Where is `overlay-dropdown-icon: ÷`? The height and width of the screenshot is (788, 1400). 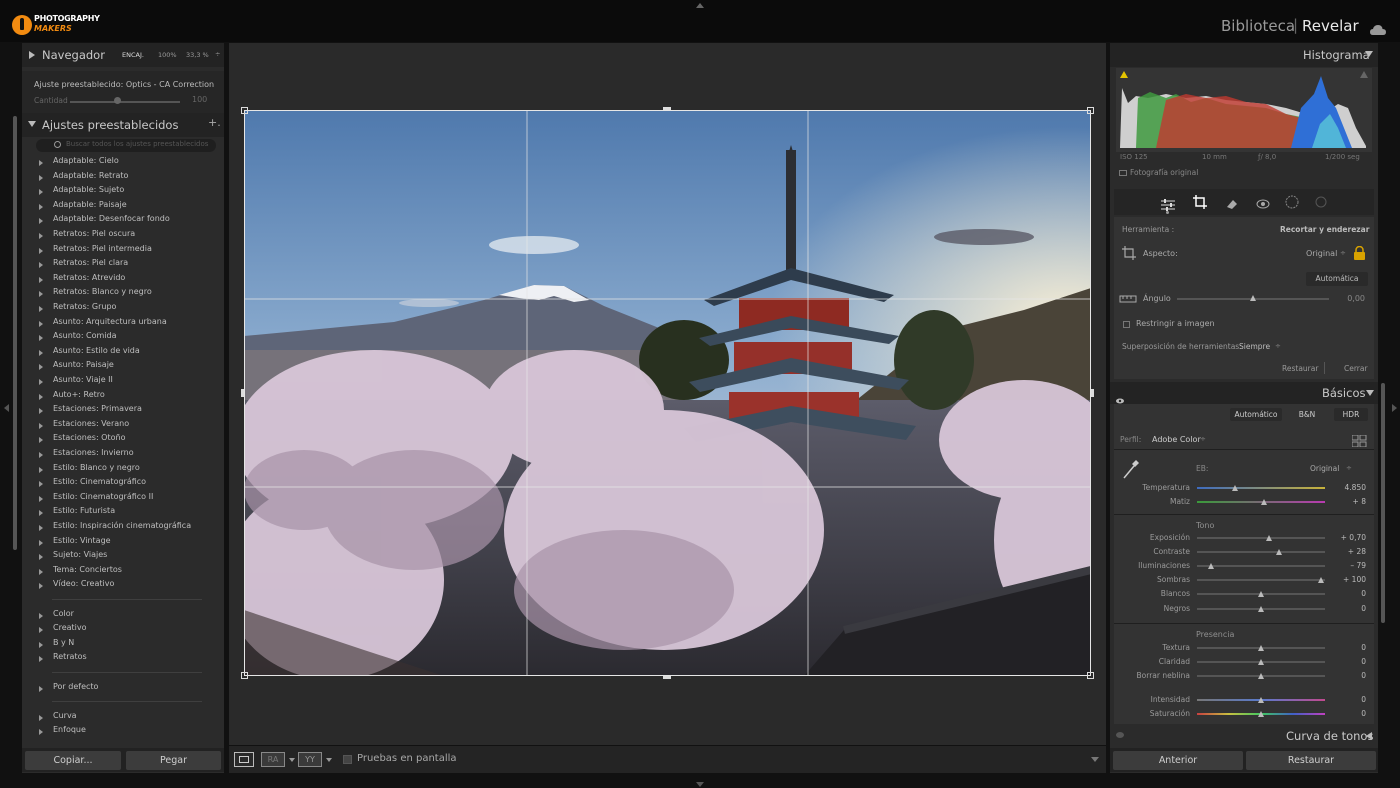 overlay-dropdown-icon: ÷ is located at coordinates (1278, 346).